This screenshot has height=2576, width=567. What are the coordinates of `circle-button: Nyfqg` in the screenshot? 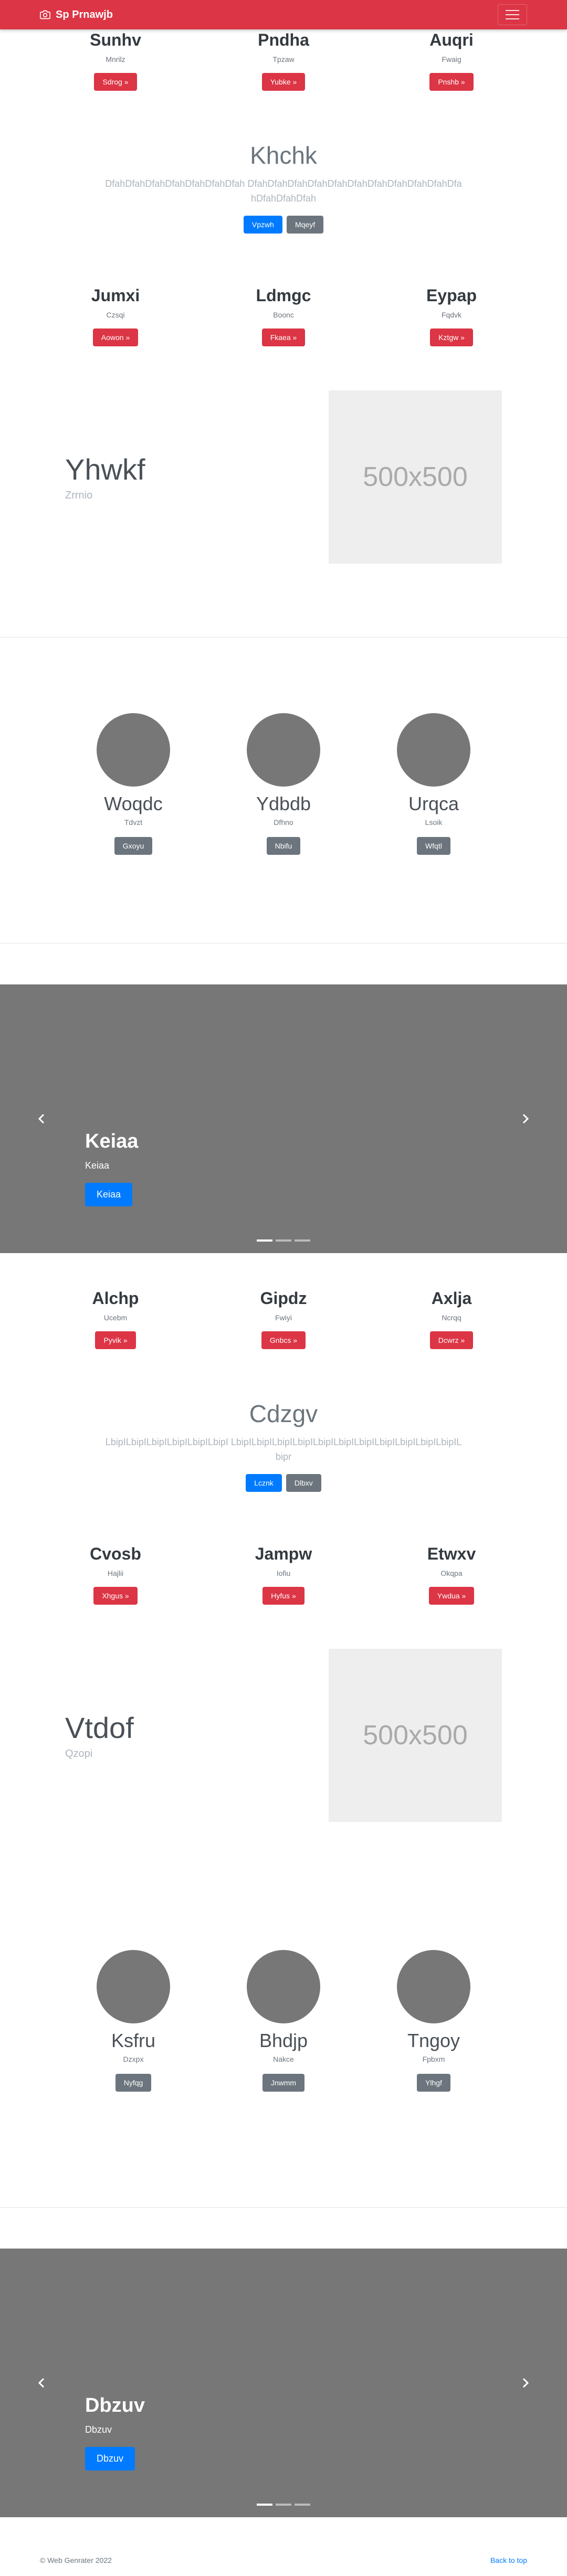 It's located at (133, 2082).